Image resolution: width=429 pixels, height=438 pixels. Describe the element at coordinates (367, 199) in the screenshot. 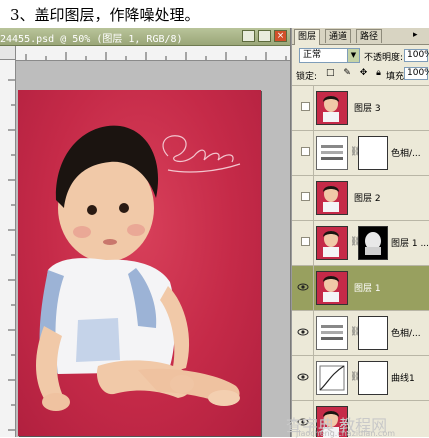

I see `layer-name: 图层 2` at that location.